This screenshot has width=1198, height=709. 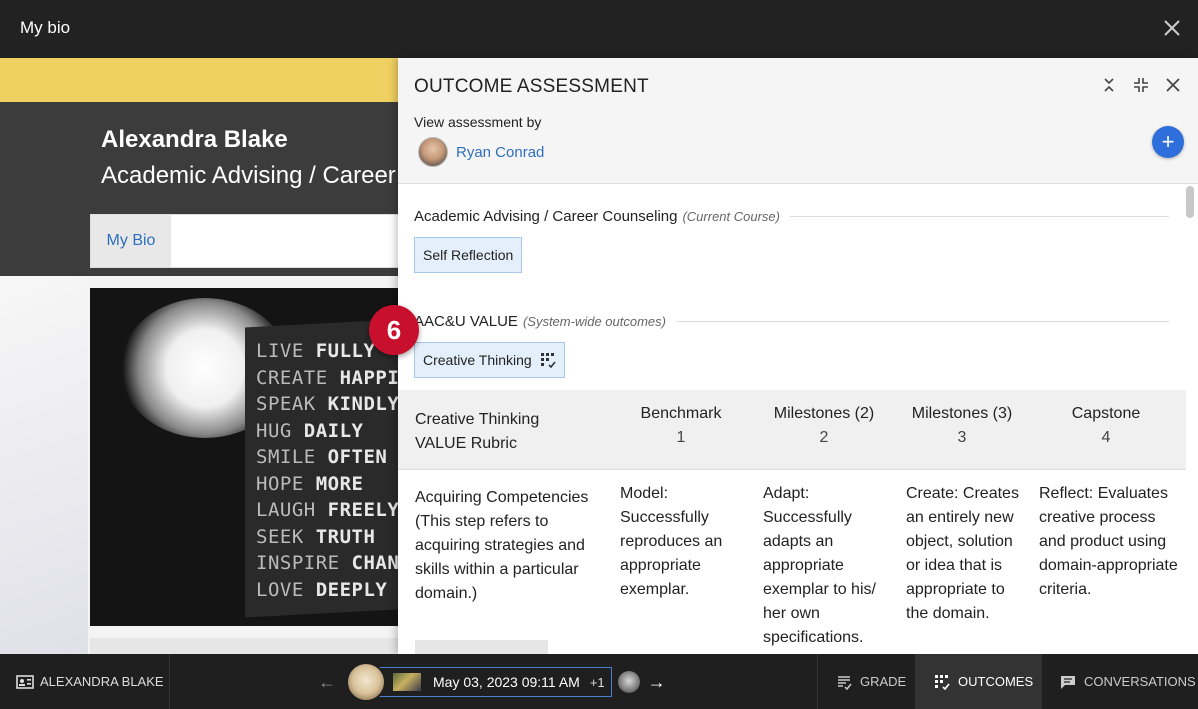 What do you see at coordinates (345, 351) in the screenshot?
I see `quote-word: FULLY` at bounding box center [345, 351].